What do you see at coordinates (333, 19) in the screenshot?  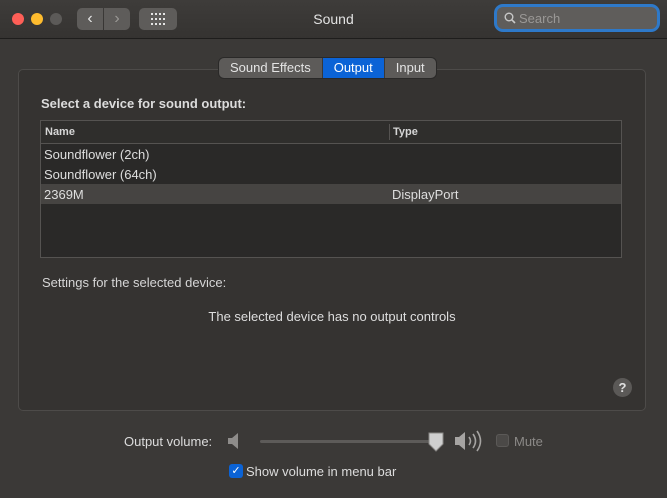 I see `title-bar: ‹ › Sound` at bounding box center [333, 19].